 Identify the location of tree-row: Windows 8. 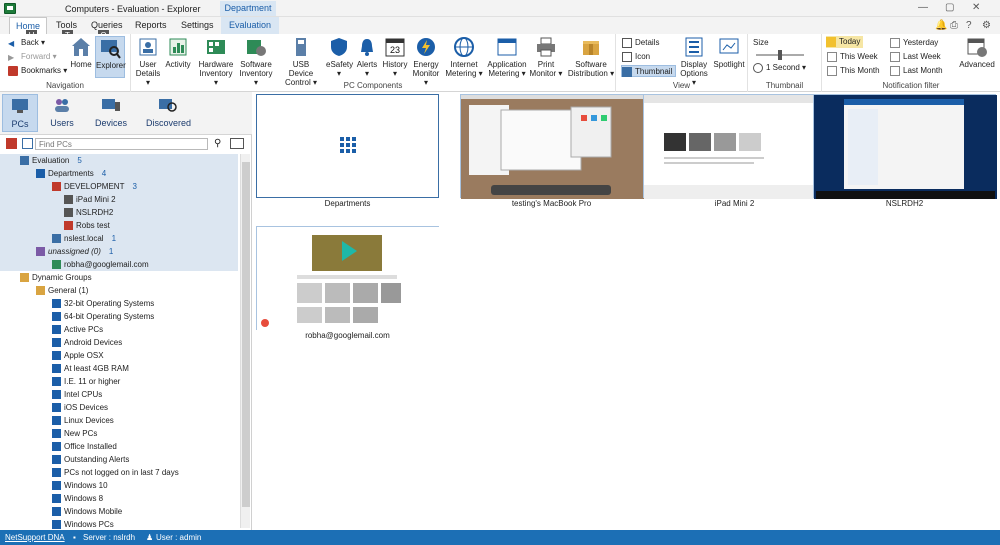
(119, 498).